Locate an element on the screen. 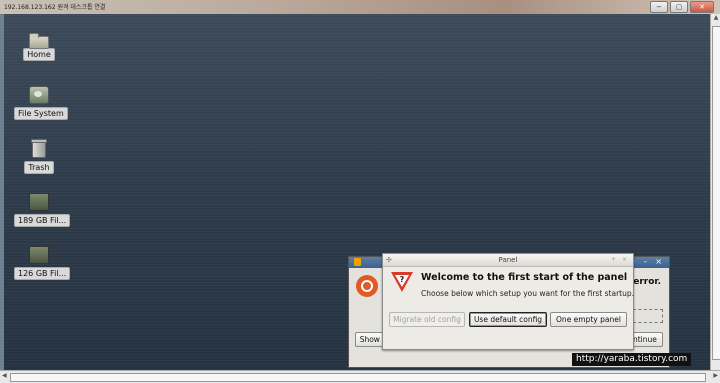 The height and width of the screenshot is (383, 720). close-button: ✕ is located at coordinates (702, 7).